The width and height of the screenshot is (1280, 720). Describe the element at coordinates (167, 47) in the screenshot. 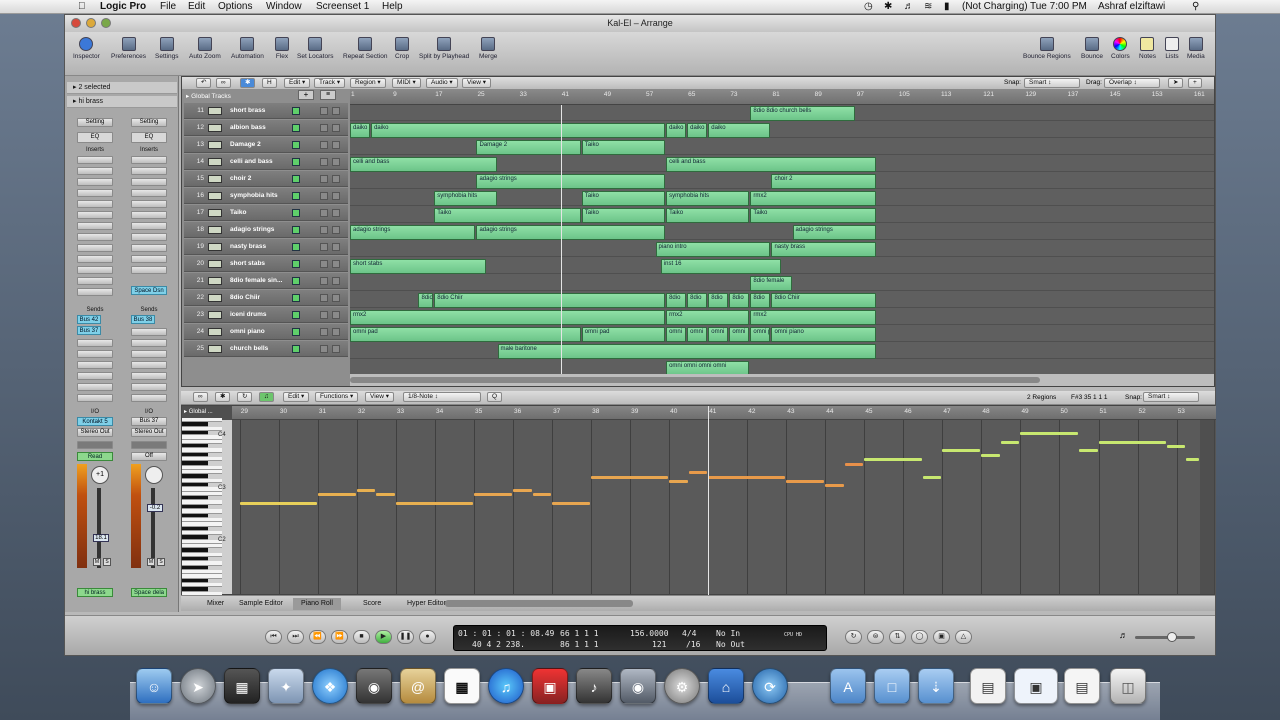

I see `toolbar-settings-button: Settings` at that location.